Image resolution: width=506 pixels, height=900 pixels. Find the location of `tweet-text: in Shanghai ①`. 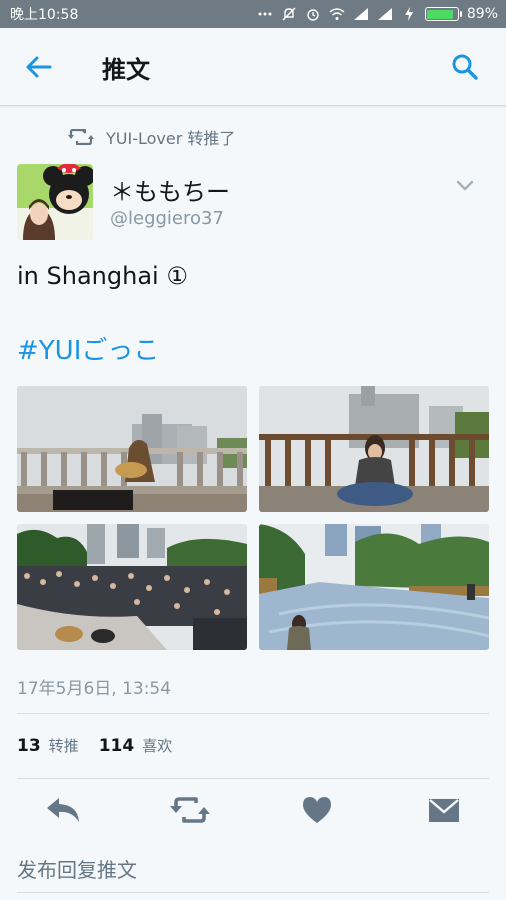

tweet-text: in Shanghai ① is located at coordinates (102, 276).